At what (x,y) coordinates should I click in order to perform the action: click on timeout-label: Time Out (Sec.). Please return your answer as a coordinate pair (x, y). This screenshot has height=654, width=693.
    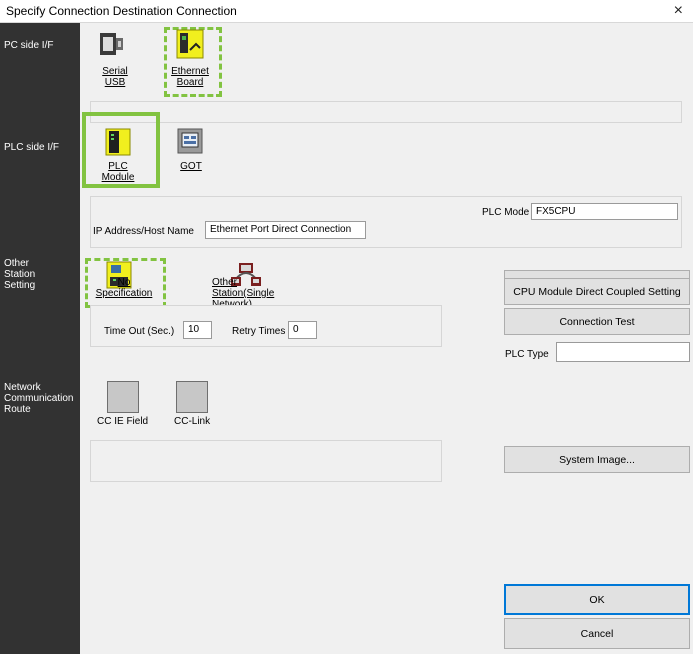
    Looking at the image, I should click on (139, 331).